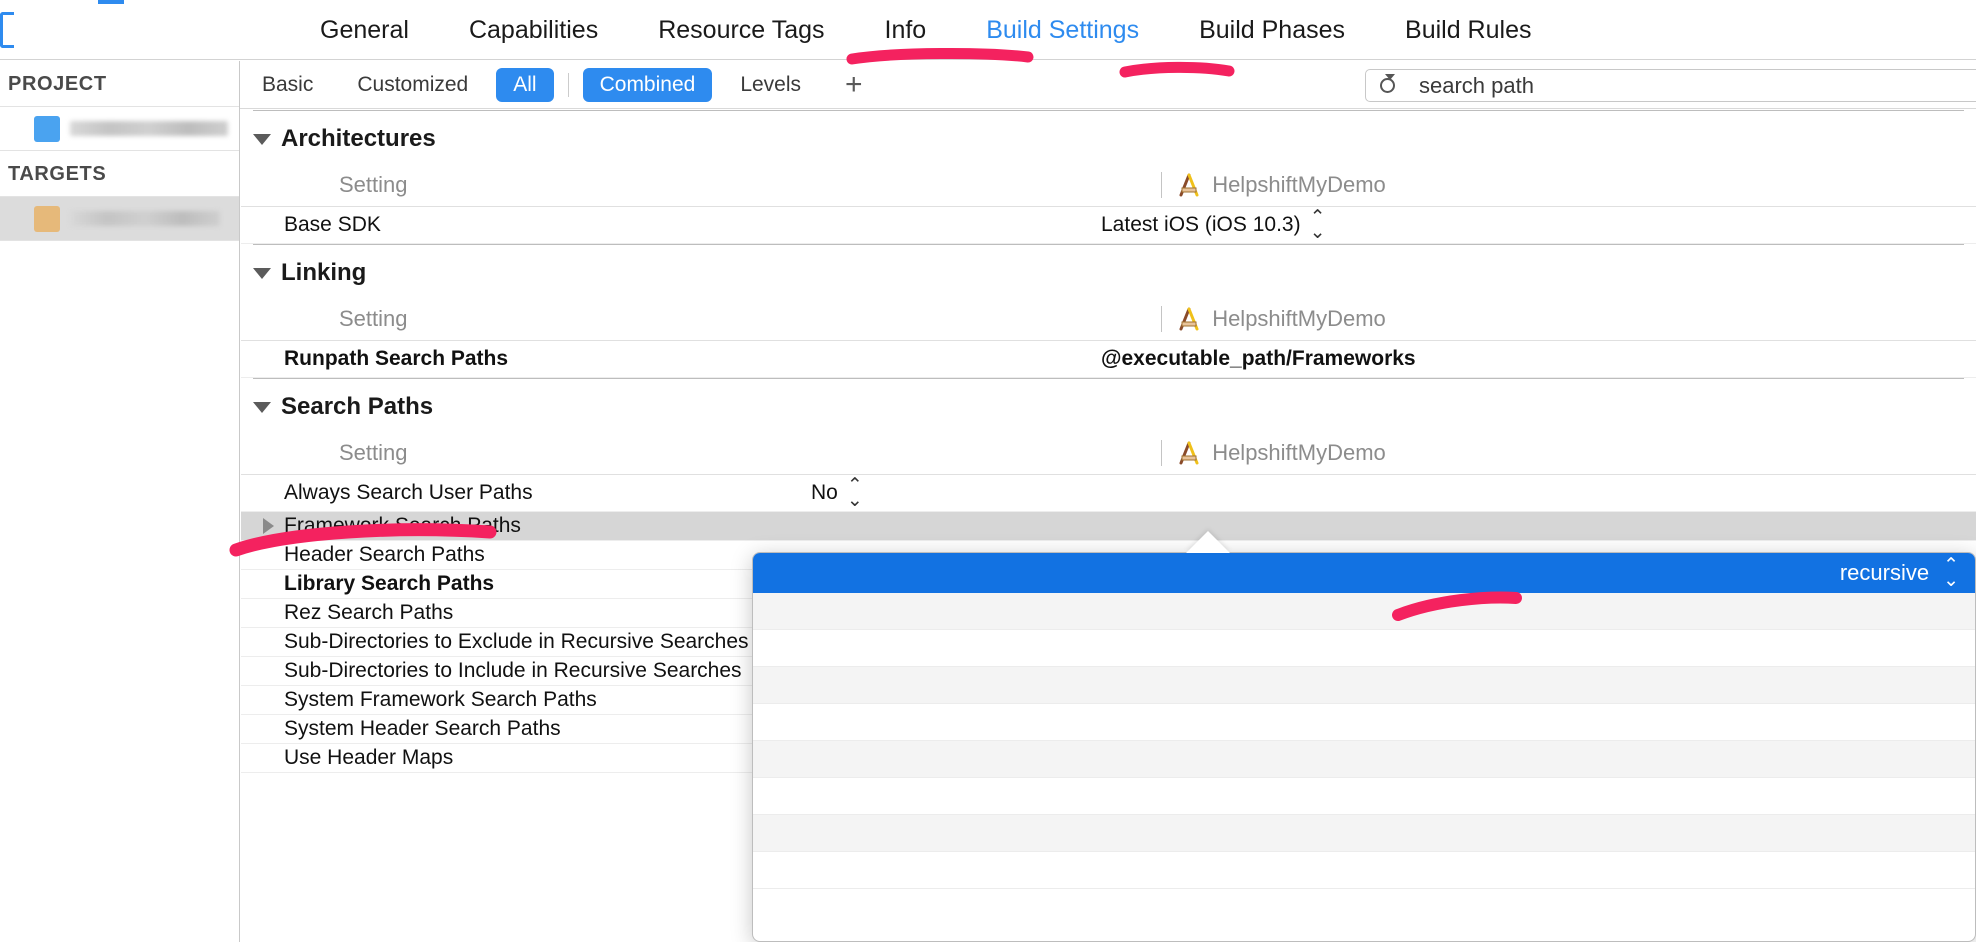 The image size is (1976, 942). I want to click on project-icon, so click(47, 128).